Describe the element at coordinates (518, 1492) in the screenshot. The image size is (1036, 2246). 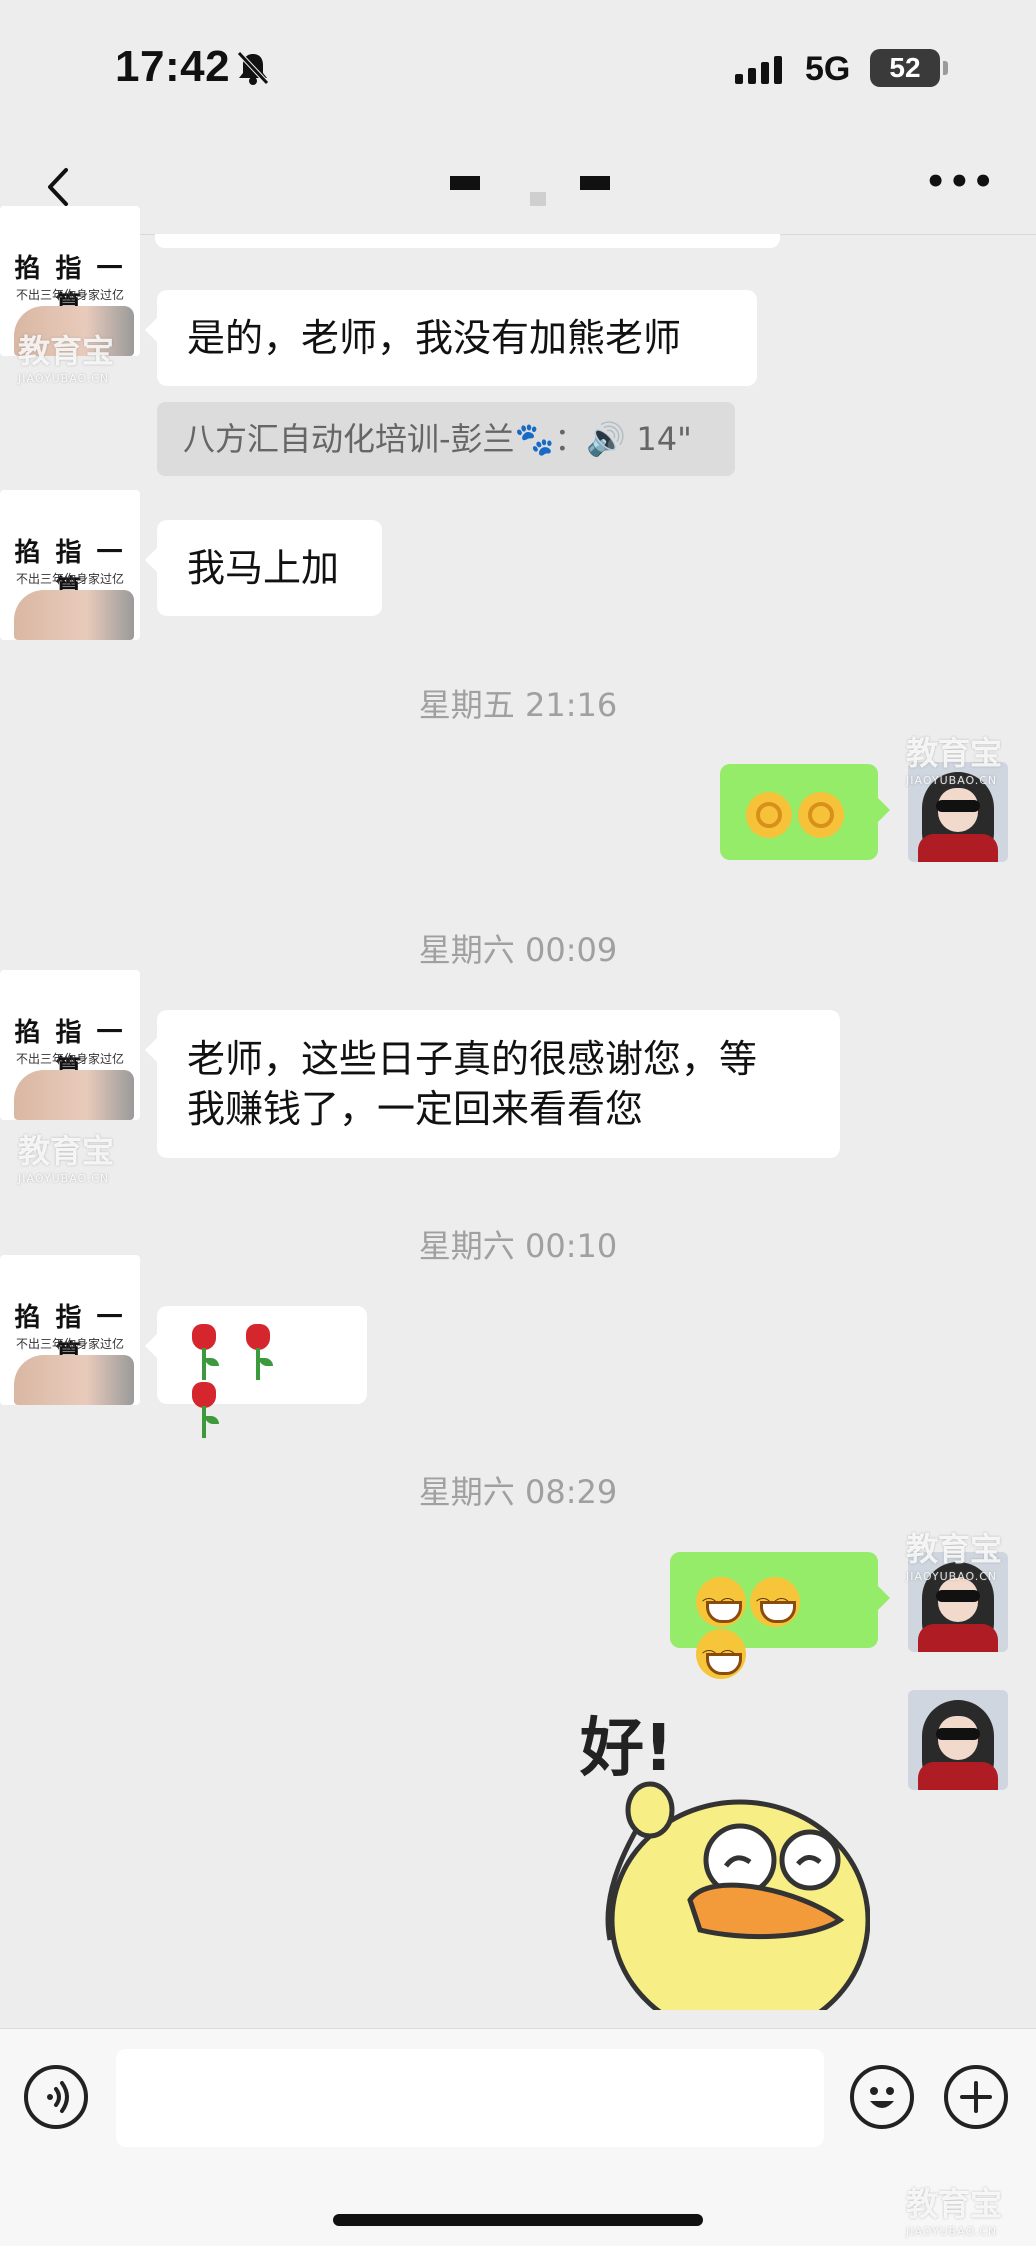
I see `timestamp: 星期六 08:29` at that location.